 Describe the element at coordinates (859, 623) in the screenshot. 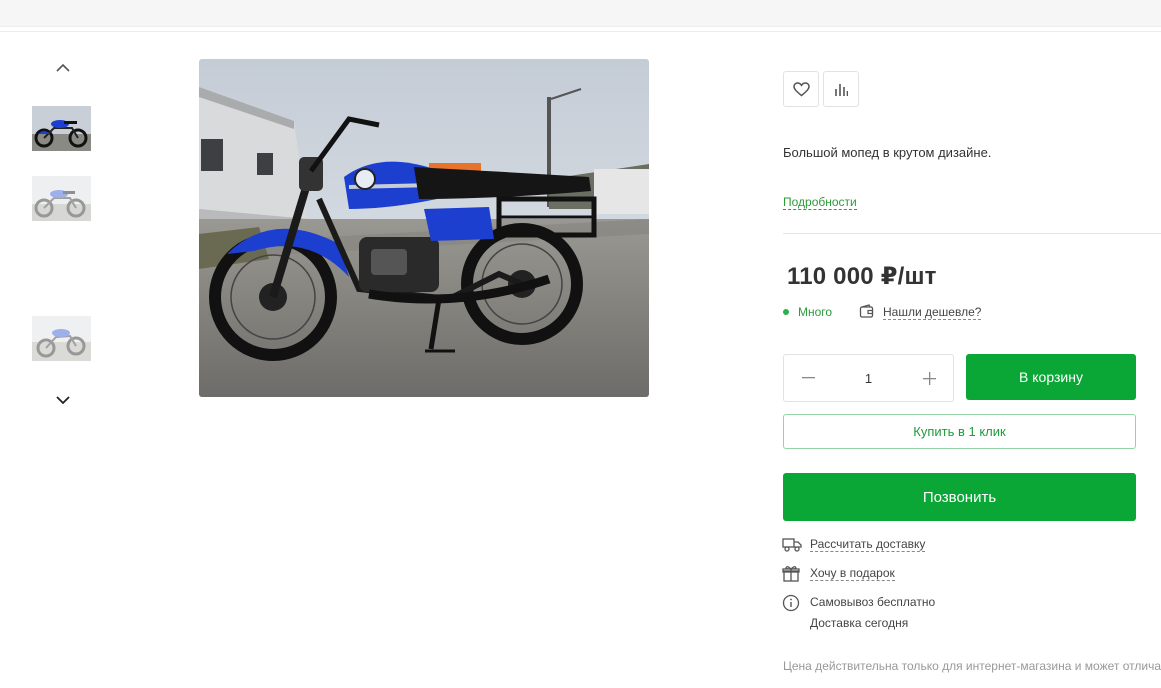

I see `delivery-today-info: Доставка сегодня` at that location.